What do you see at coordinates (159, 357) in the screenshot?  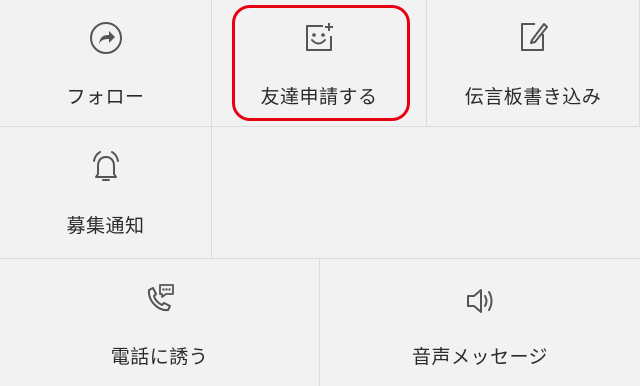 I see `invite-call-label: 電話に誘う` at bounding box center [159, 357].